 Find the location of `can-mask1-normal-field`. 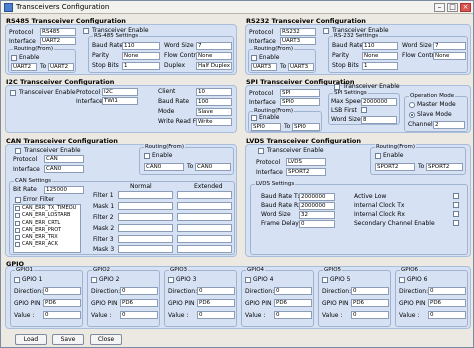

can-mask1-normal-field is located at coordinates (145, 206).